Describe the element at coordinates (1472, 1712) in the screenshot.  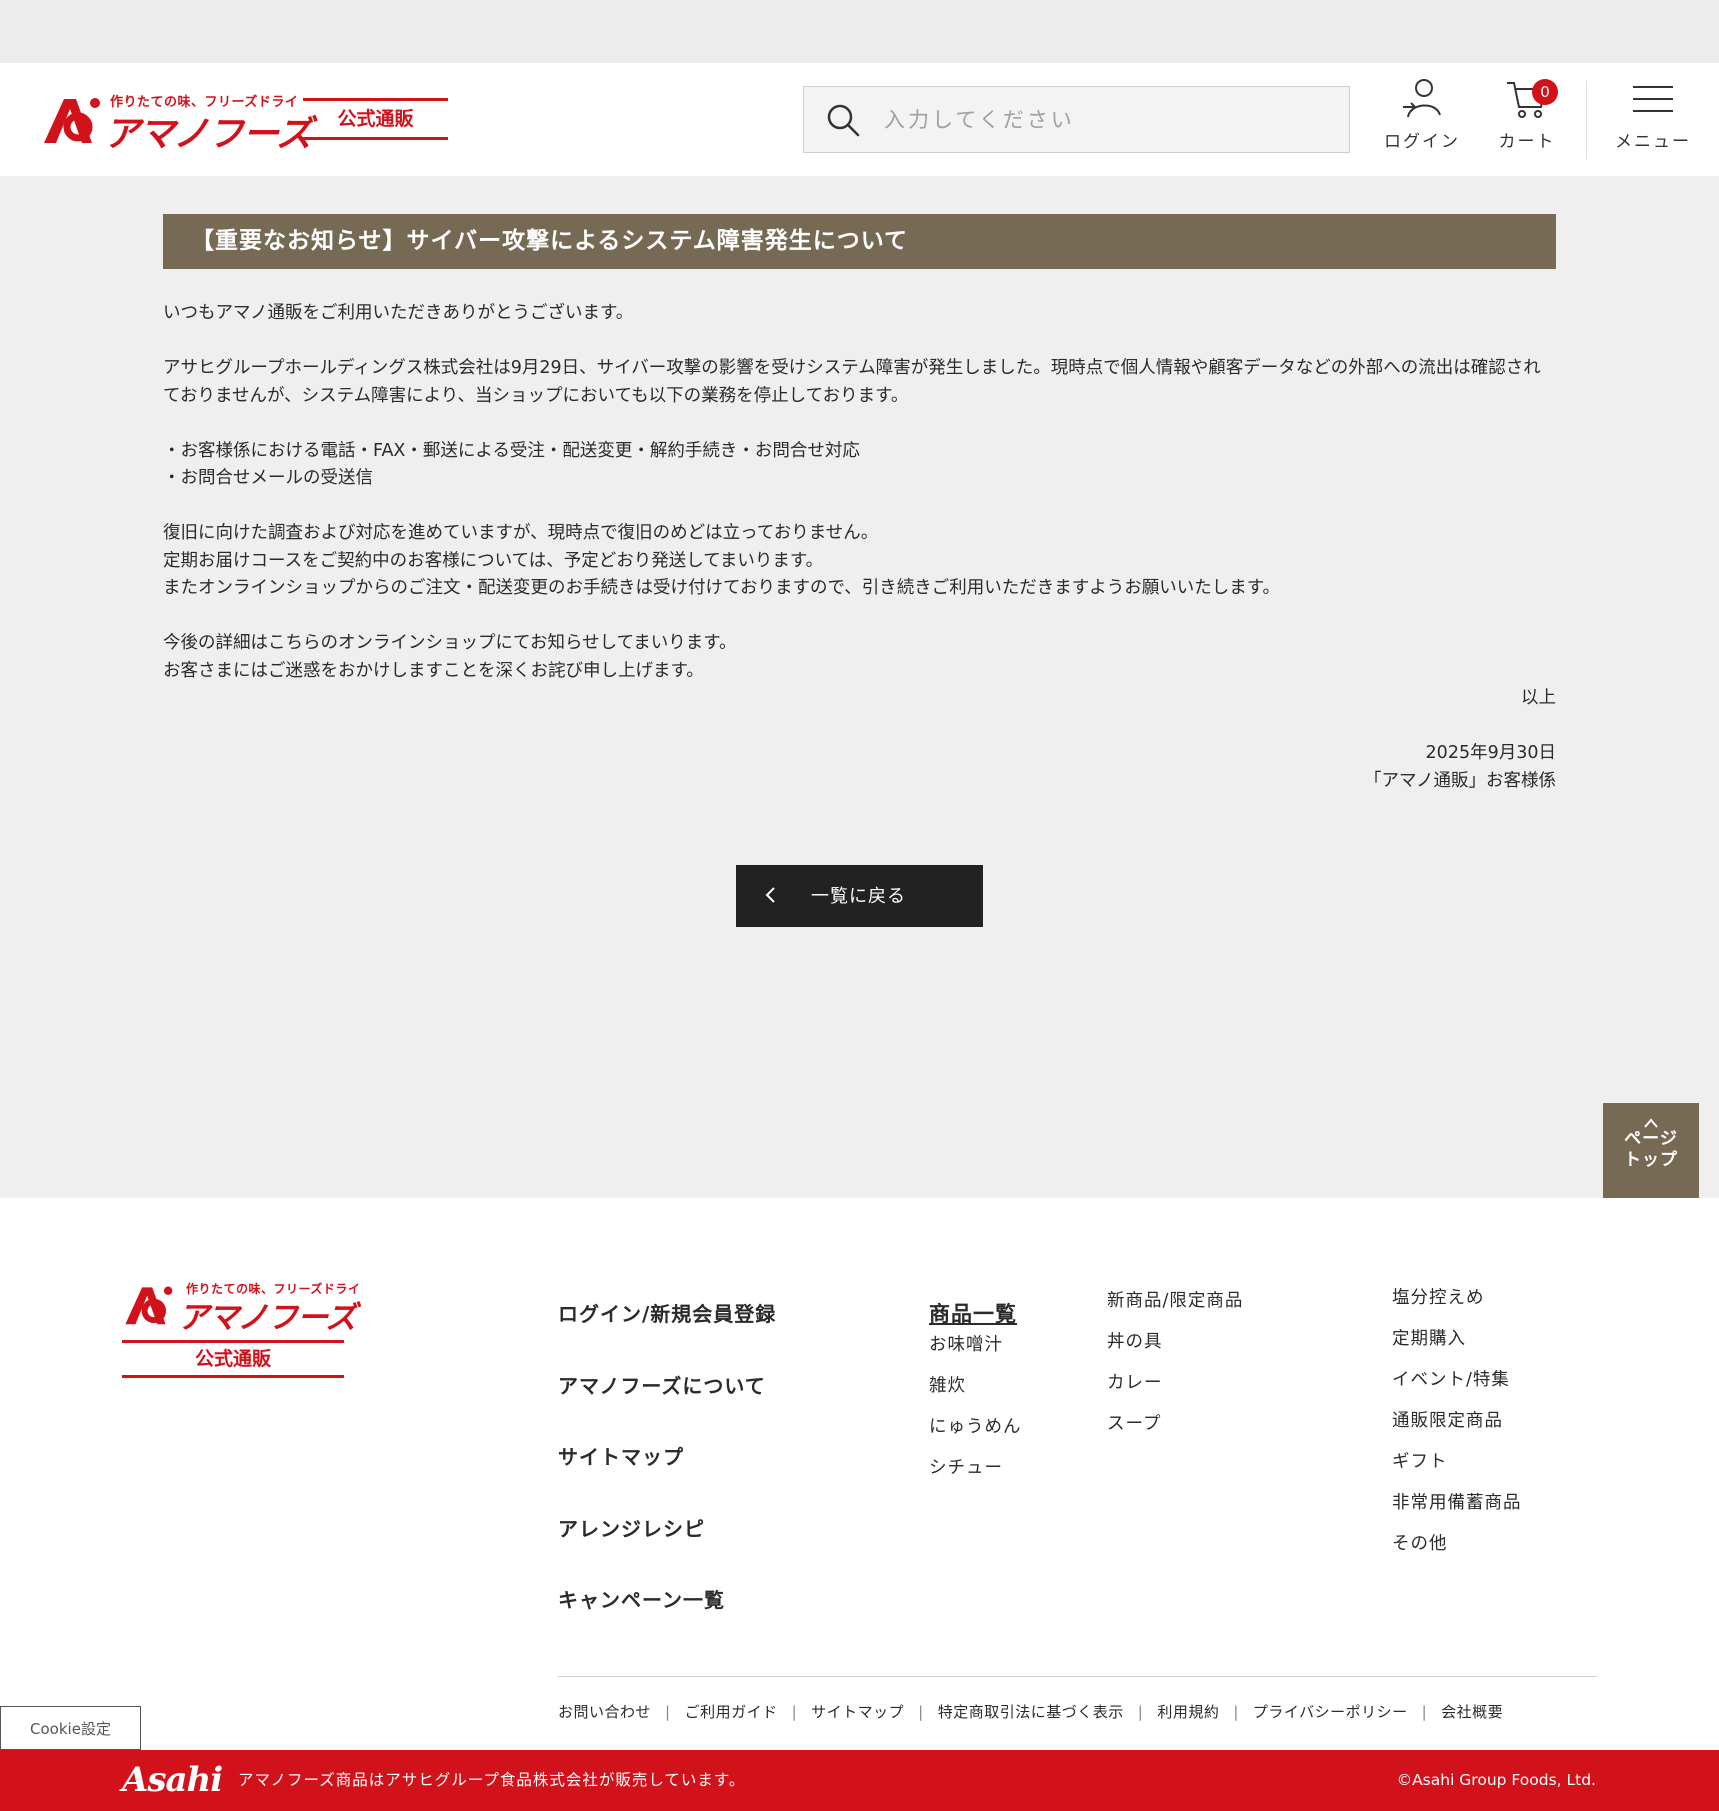
I see `footer-link-company: 会社概要` at that location.